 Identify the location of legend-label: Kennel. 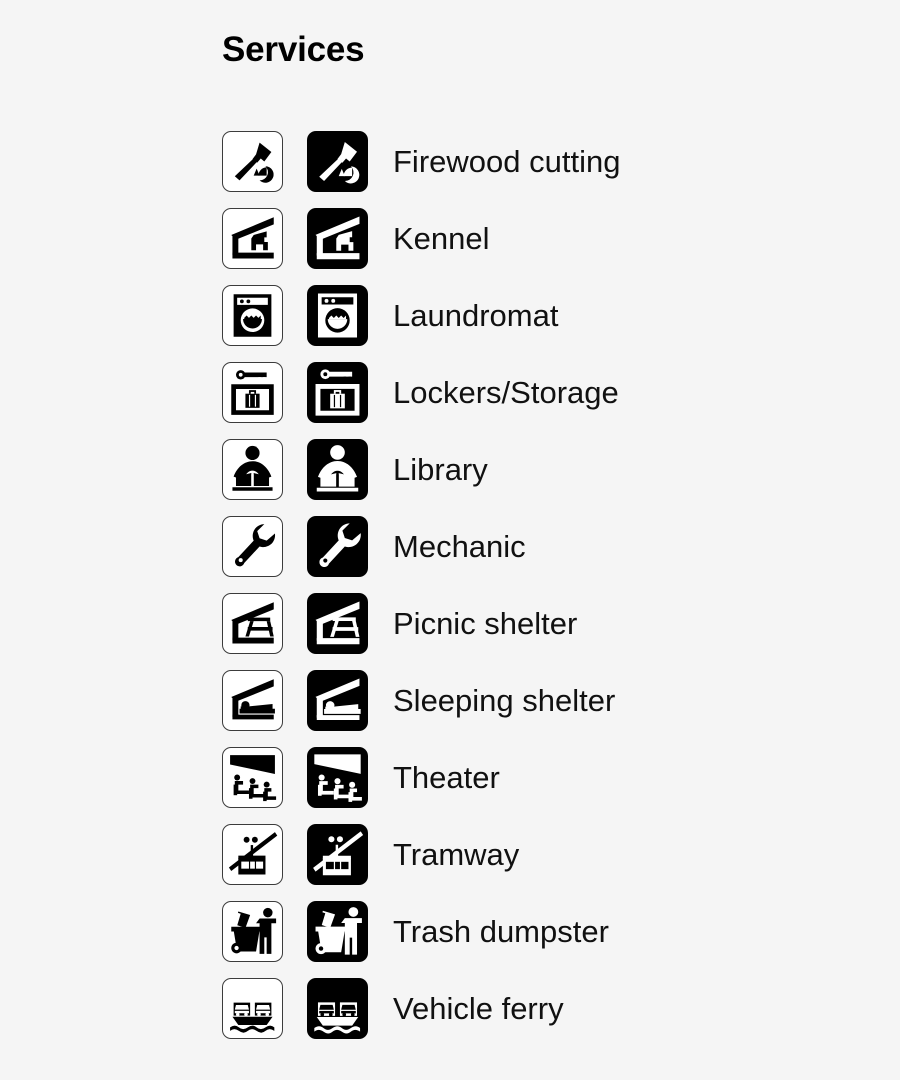
(441, 238).